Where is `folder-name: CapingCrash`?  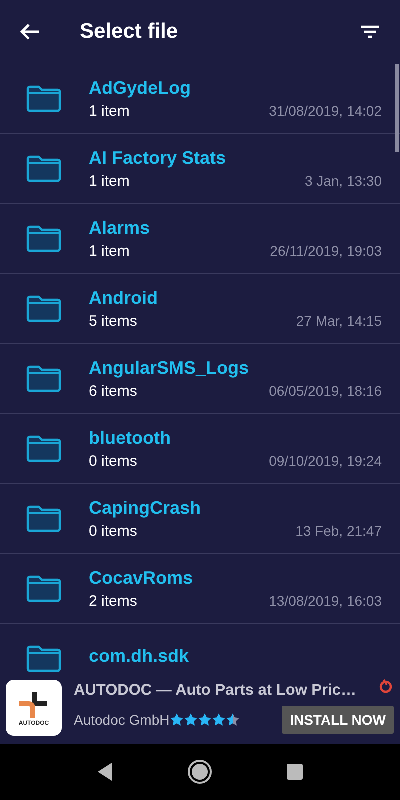
folder-name: CapingCrash is located at coordinates (145, 508).